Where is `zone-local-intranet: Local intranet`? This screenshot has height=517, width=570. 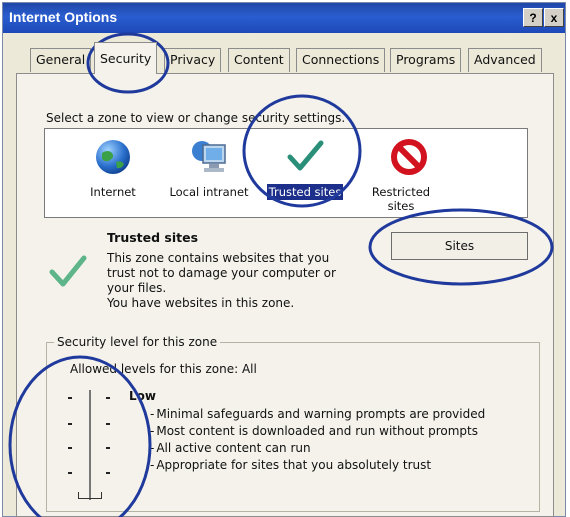
zone-local-intranet: Local intranet is located at coordinates (209, 173).